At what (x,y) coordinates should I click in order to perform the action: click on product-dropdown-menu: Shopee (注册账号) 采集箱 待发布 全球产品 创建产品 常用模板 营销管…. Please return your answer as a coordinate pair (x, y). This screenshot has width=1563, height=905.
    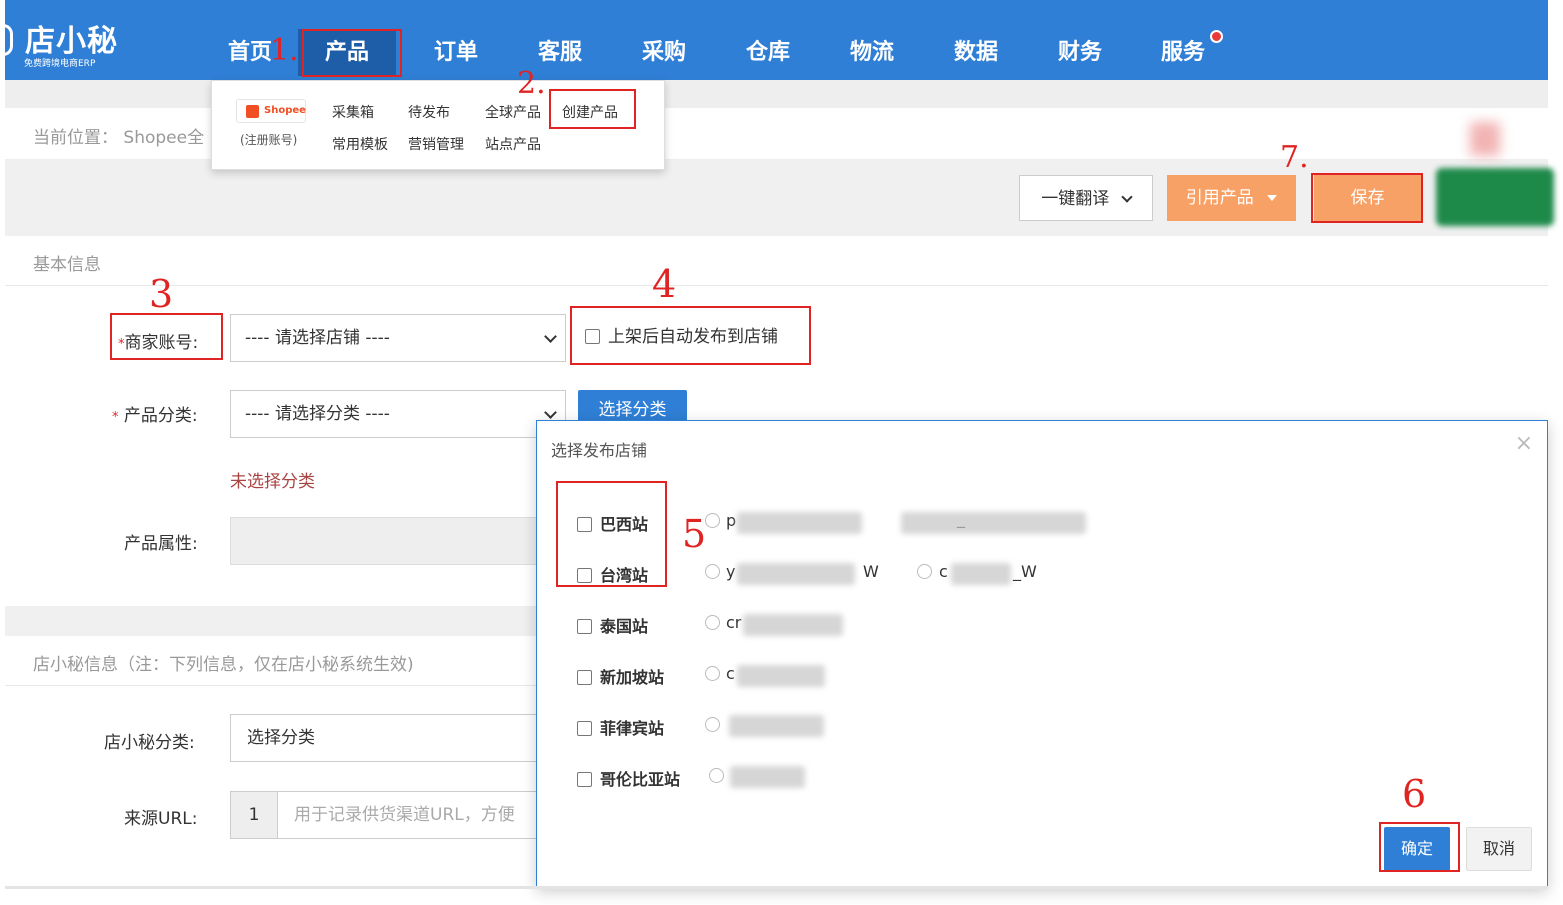
    Looking at the image, I should click on (438, 125).